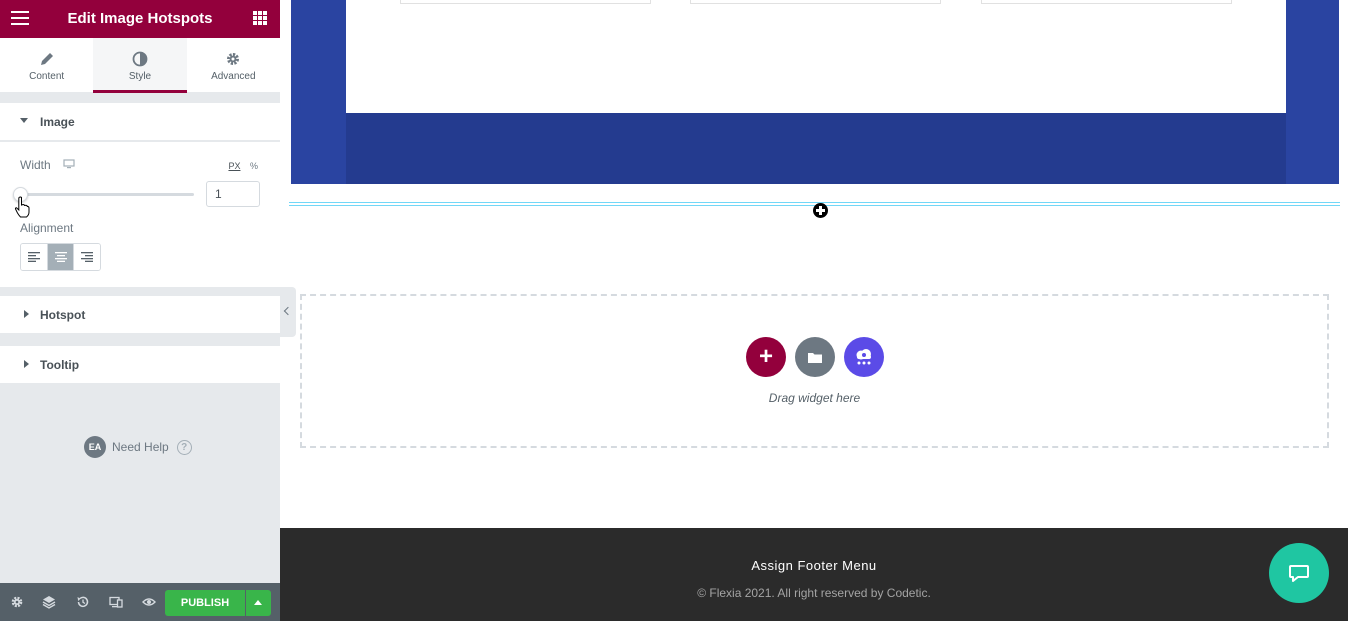  Describe the element at coordinates (814, 398) in the screenshot. I see `dropzone-hint: Drag widget here` at that location.